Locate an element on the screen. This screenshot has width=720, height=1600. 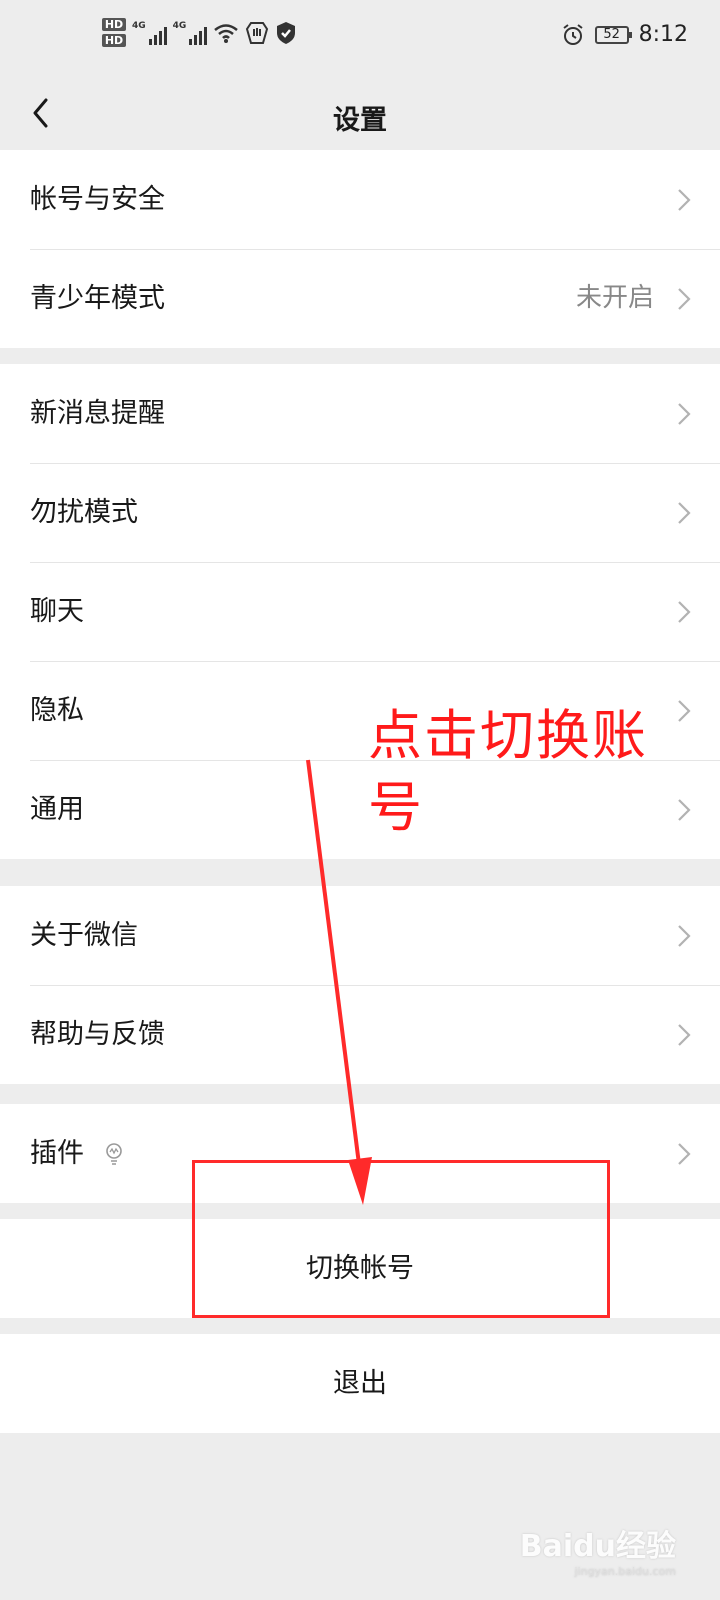
annotation-text: 点击切换账号 is located at coordinates (508, 771).